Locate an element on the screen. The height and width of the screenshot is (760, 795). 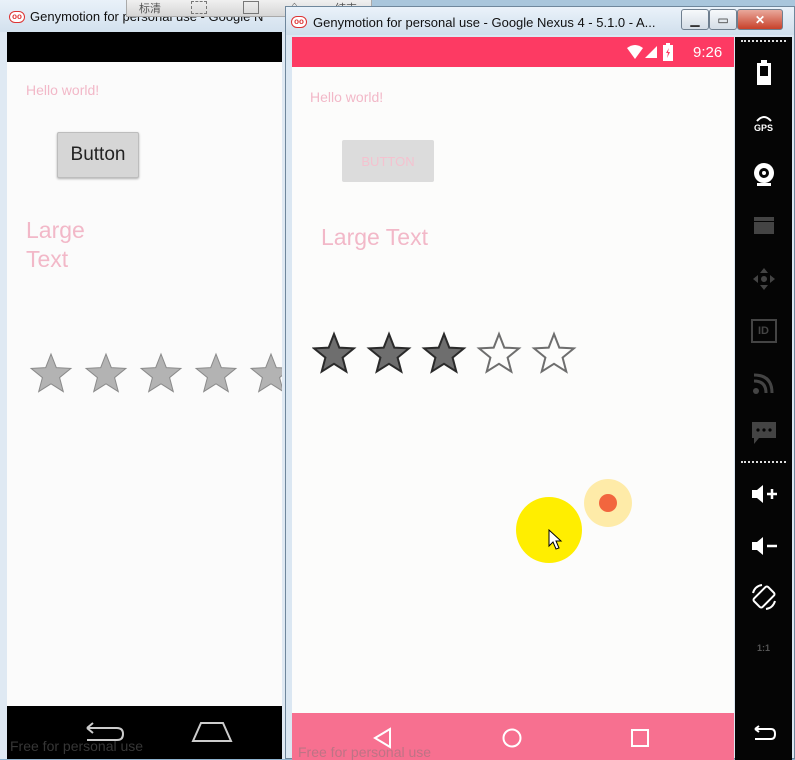
gps-widget-icon: GPS is located at coordinates (763, 123).